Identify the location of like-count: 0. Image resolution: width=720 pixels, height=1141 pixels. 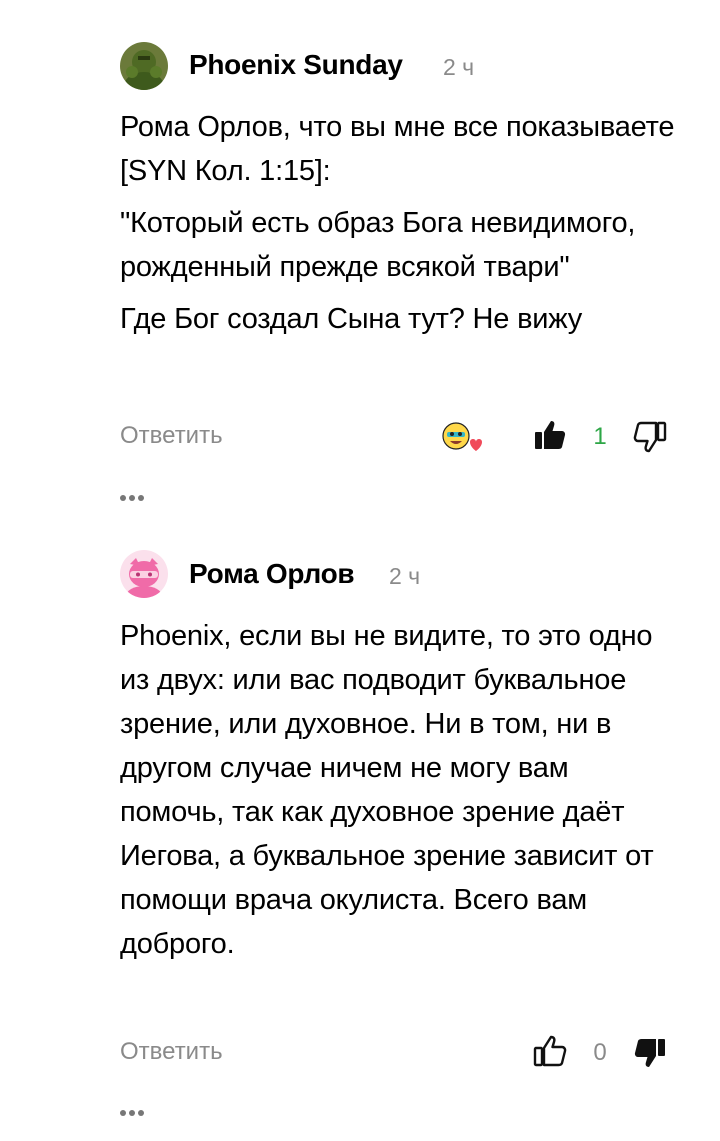
(600, 1052).